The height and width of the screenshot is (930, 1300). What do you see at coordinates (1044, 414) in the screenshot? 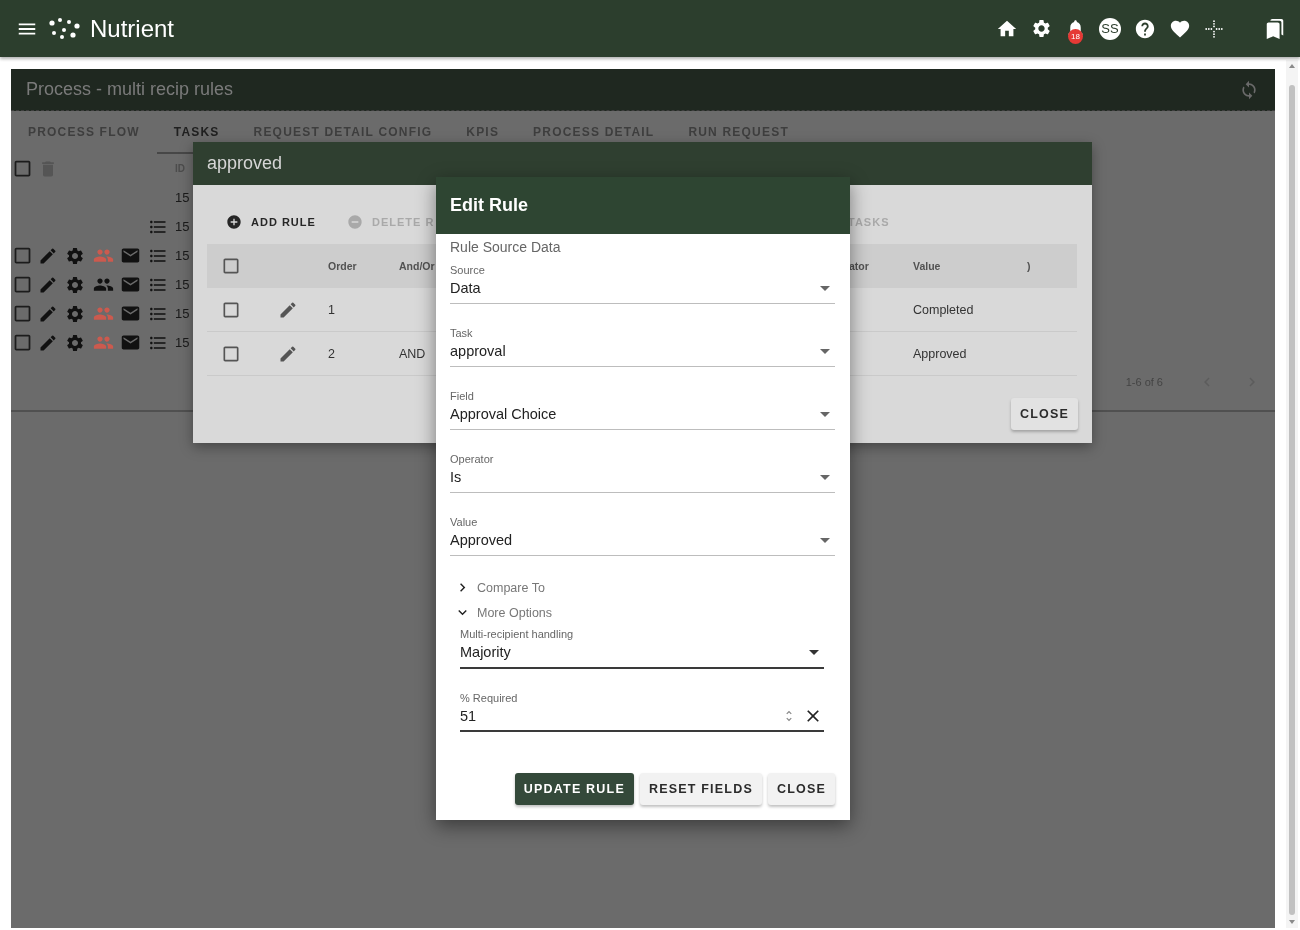
I see `close-button: CLOSE` at bounding box center [1044, 414].